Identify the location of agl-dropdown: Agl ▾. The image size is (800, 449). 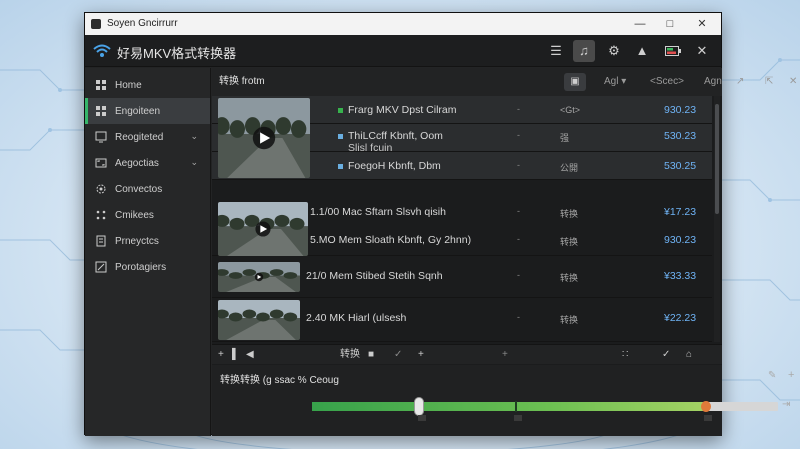
(615, 82).